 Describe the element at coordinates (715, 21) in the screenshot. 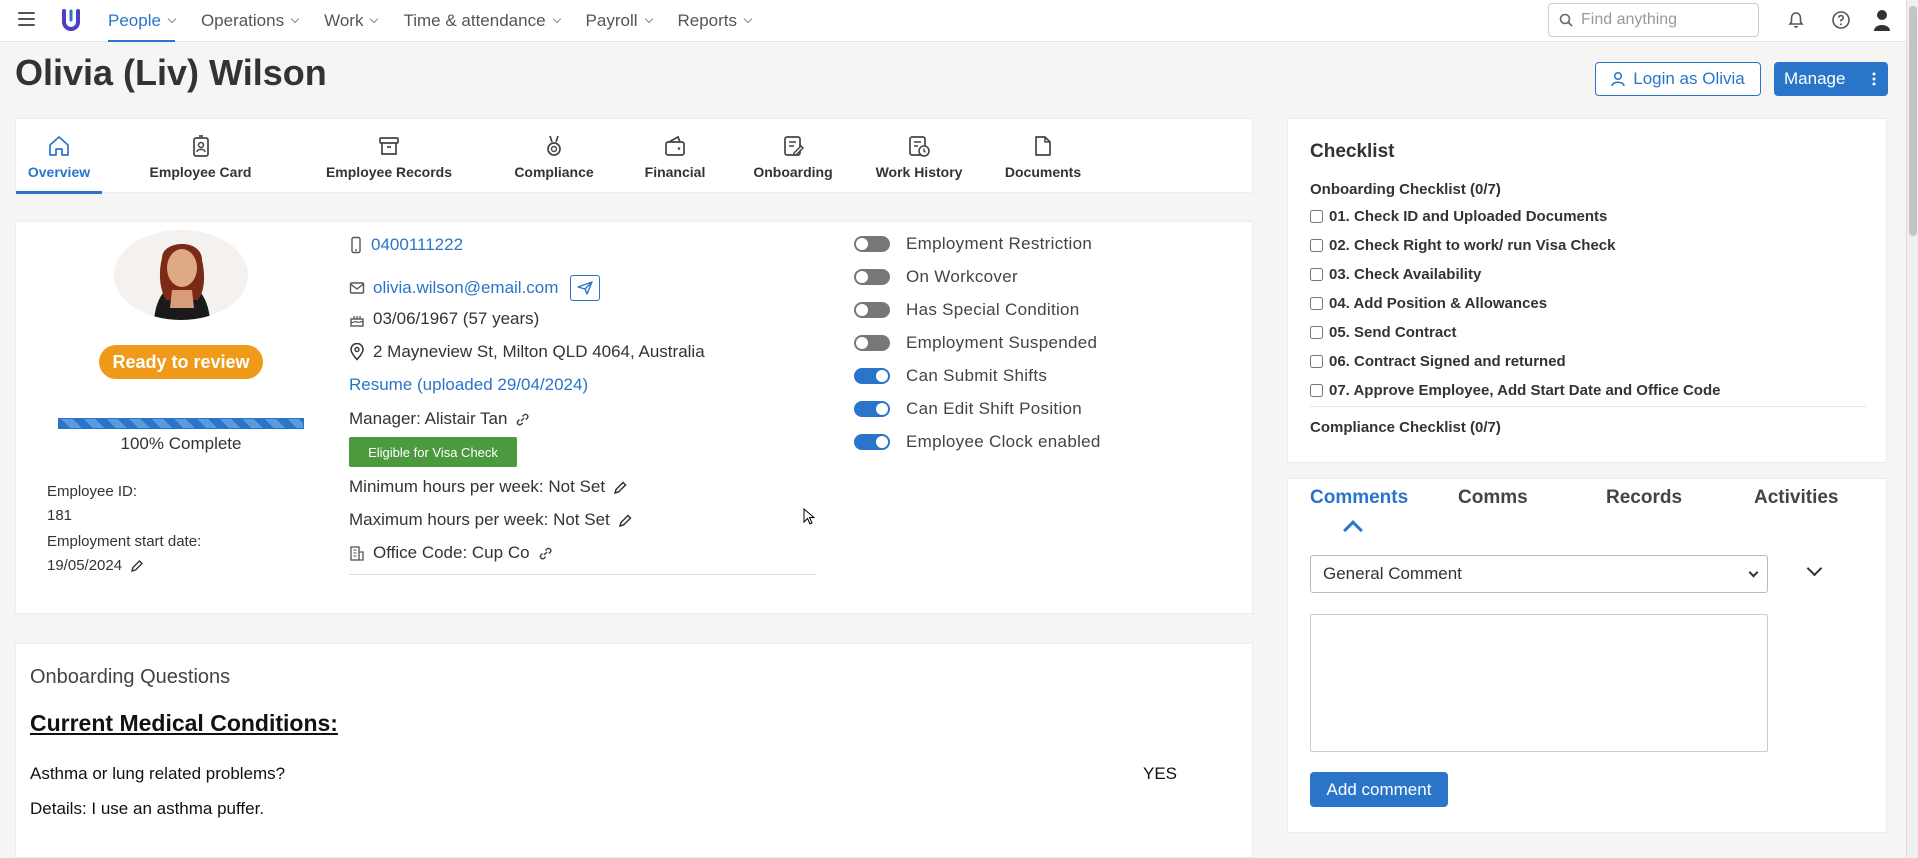

I see `nav-reports: Reports` at that location.